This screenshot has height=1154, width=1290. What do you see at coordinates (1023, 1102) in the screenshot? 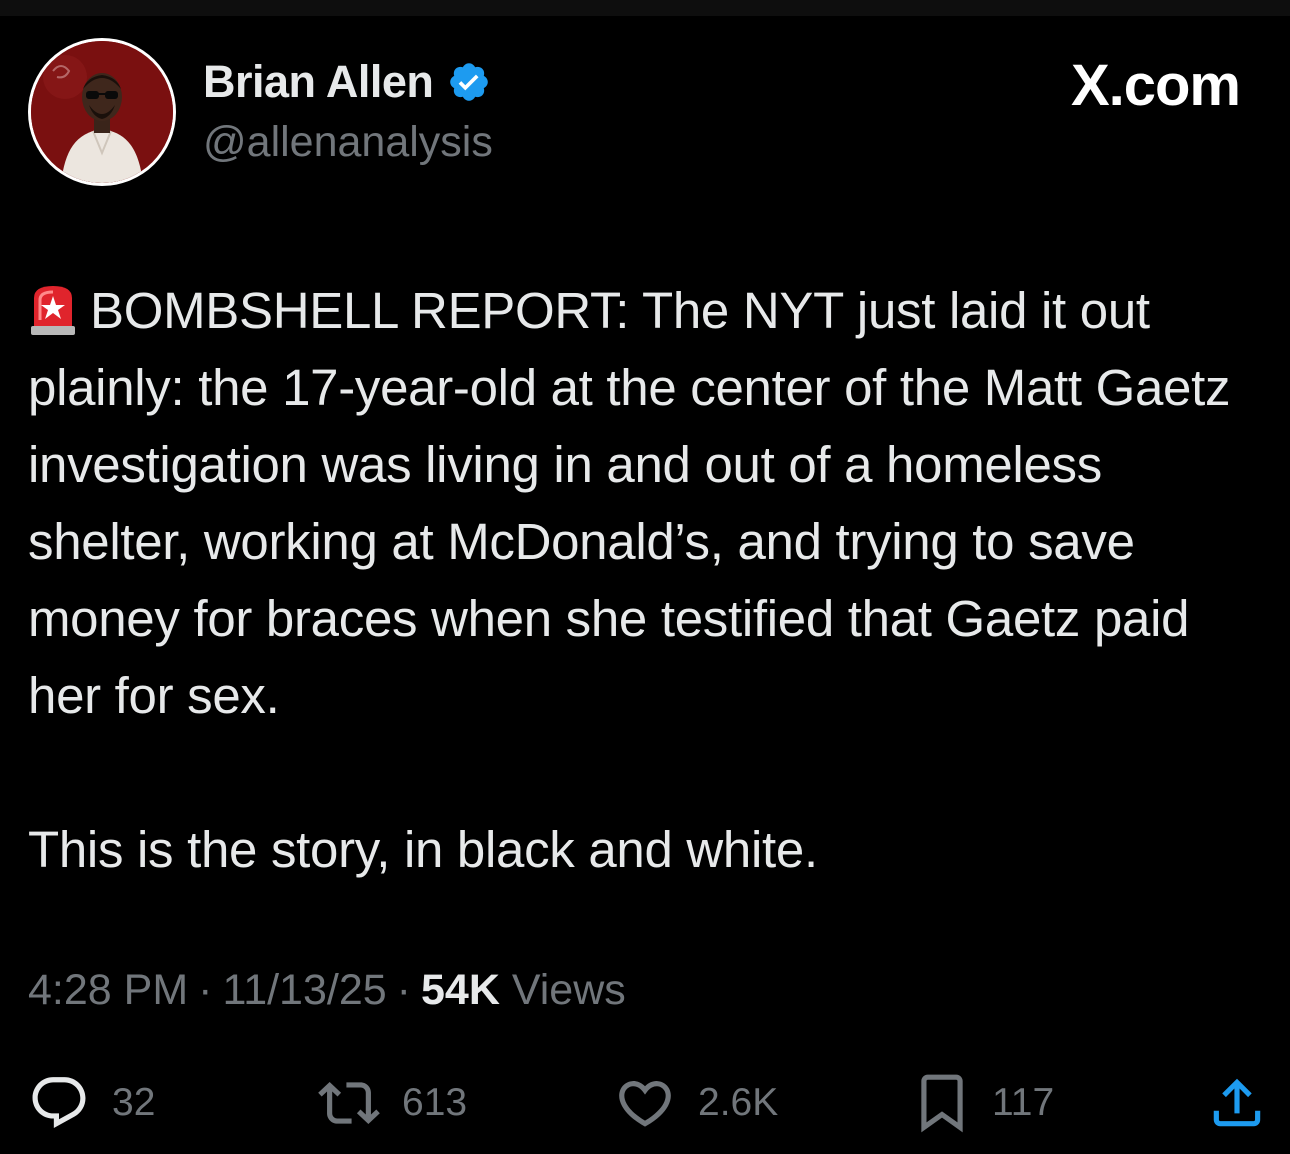
I see `bookmark-count: 117` at bounding box center [1023, 1102].